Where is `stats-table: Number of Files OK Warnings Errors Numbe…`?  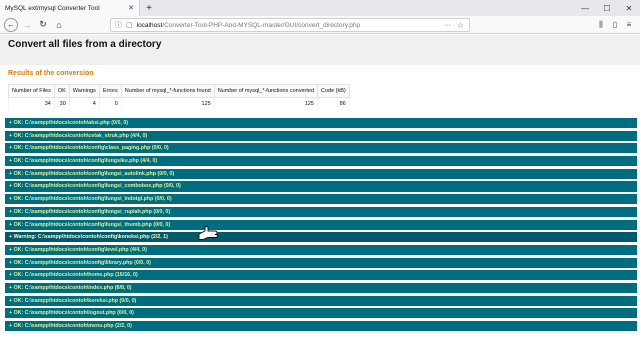 stats-table: Number of Files OK Warnings Errors Numbe… is located at coordinates (179, 100).